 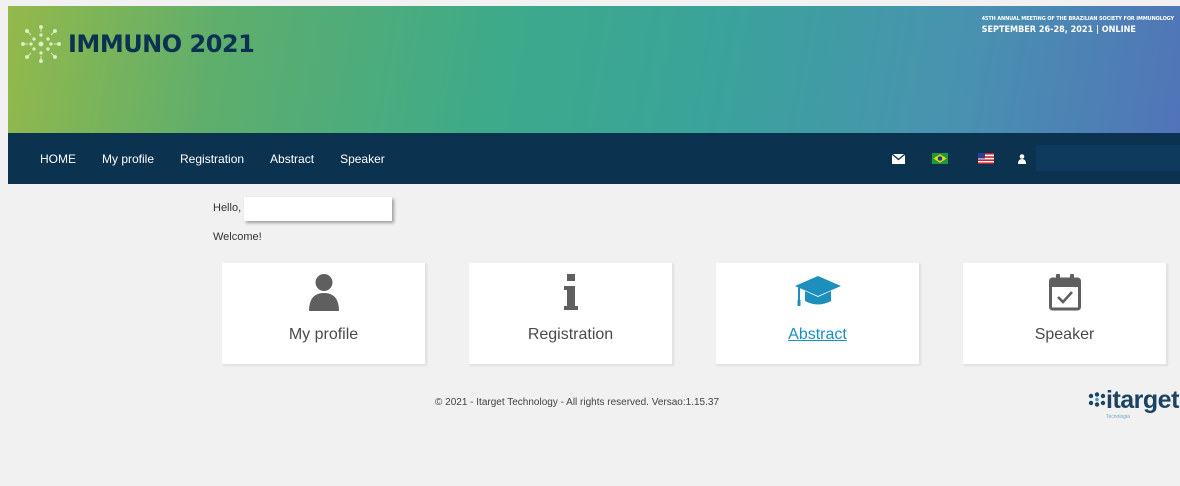 What do you see at coordinates (570, 334) in the screenshot?
I see `card-label: Registration` at bounding box center [570, 334].